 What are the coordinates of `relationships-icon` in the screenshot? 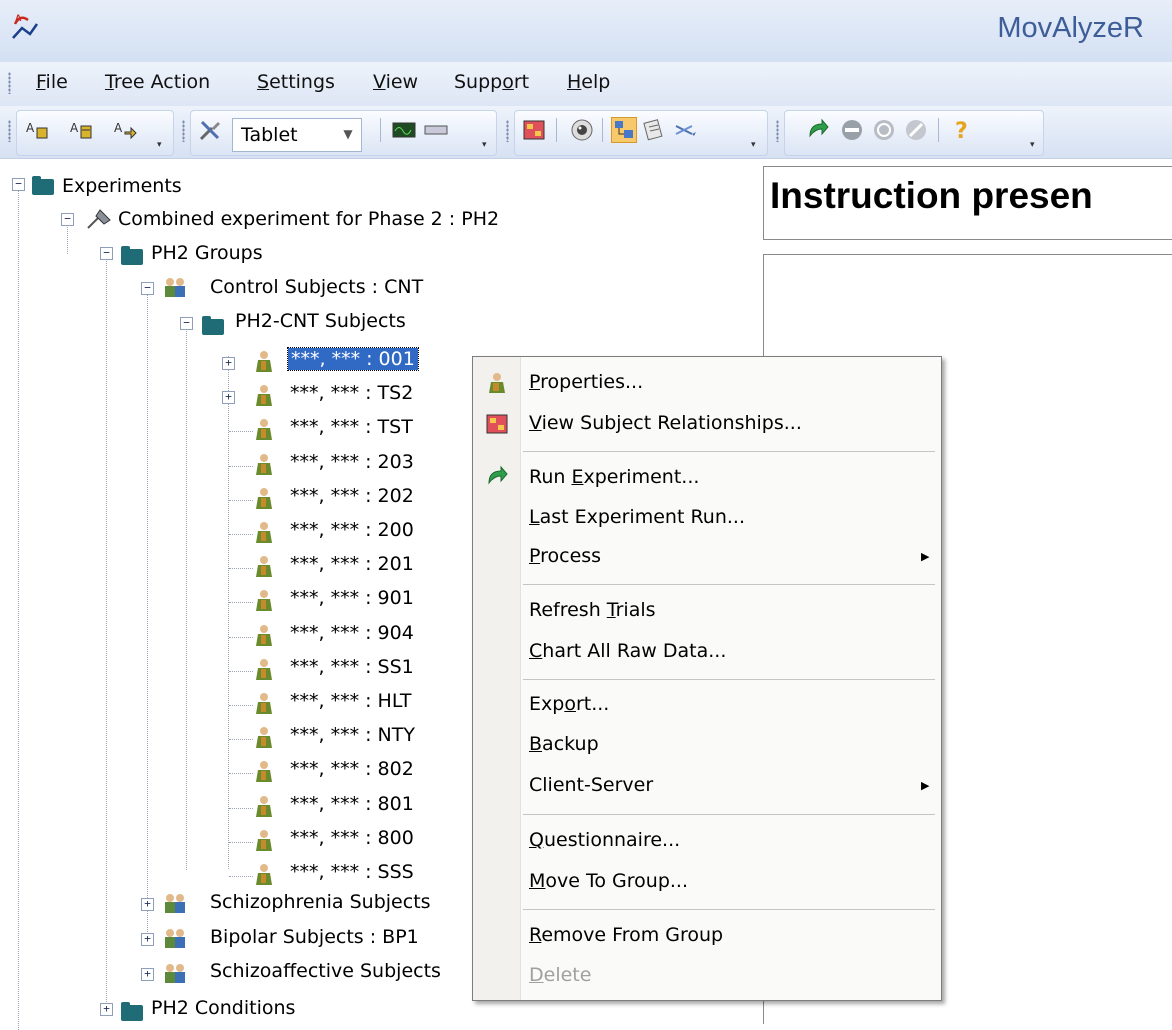 It's located at (534, 130).